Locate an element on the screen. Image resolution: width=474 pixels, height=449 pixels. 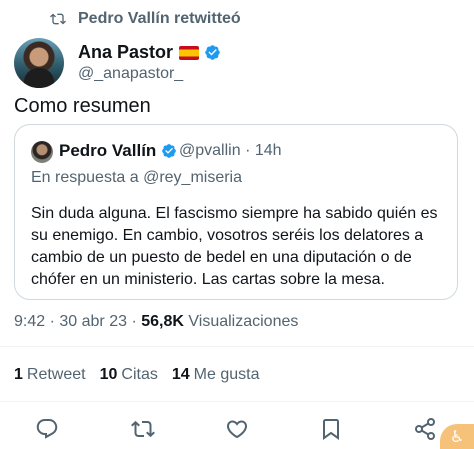
action-bar is located at coordinates (237, 428).